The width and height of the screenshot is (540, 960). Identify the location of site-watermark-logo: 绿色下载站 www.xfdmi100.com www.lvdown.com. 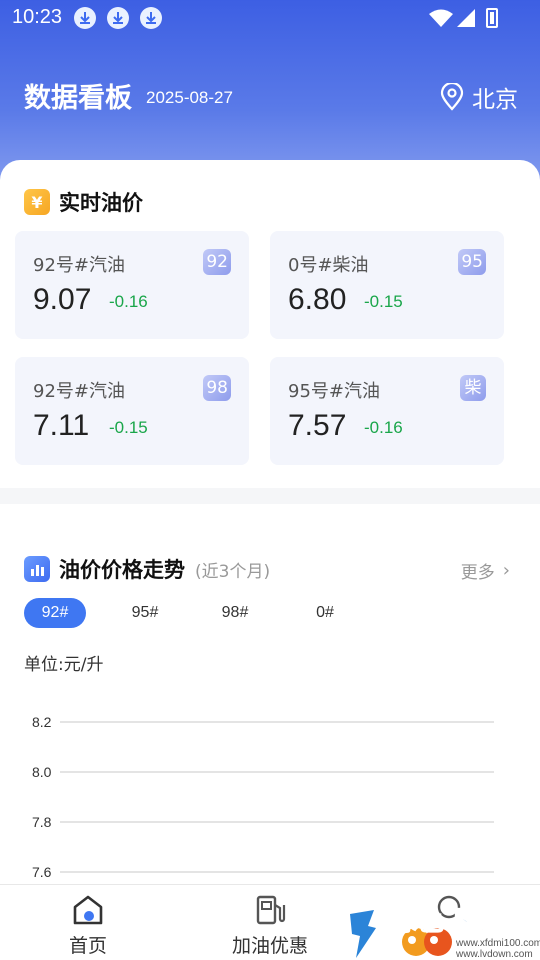
(445, 932).